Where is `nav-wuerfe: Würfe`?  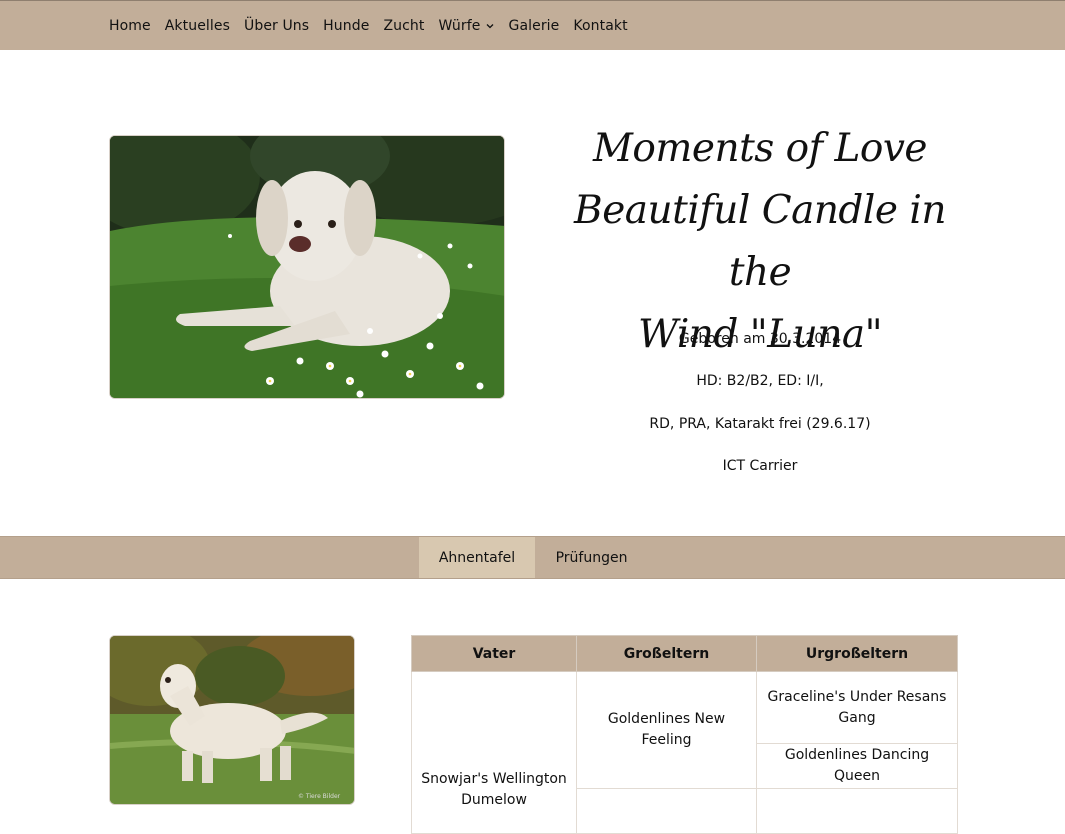
nav-wuerfe: Würfe is located at coordinates (466, 26).